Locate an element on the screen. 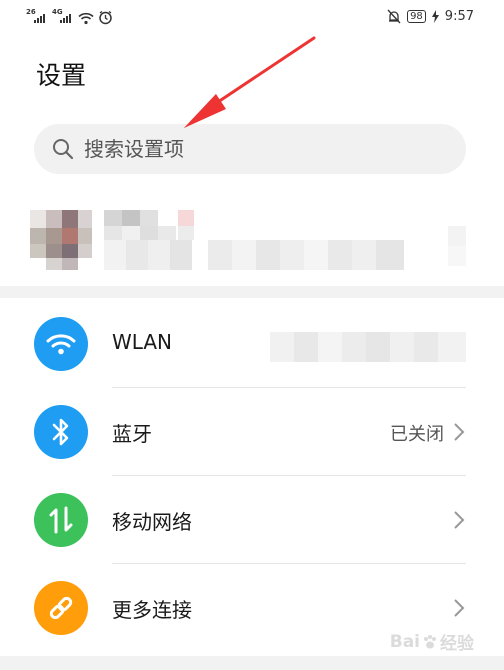  status-right: 98 9:57 is located at coordinates (430, 16).